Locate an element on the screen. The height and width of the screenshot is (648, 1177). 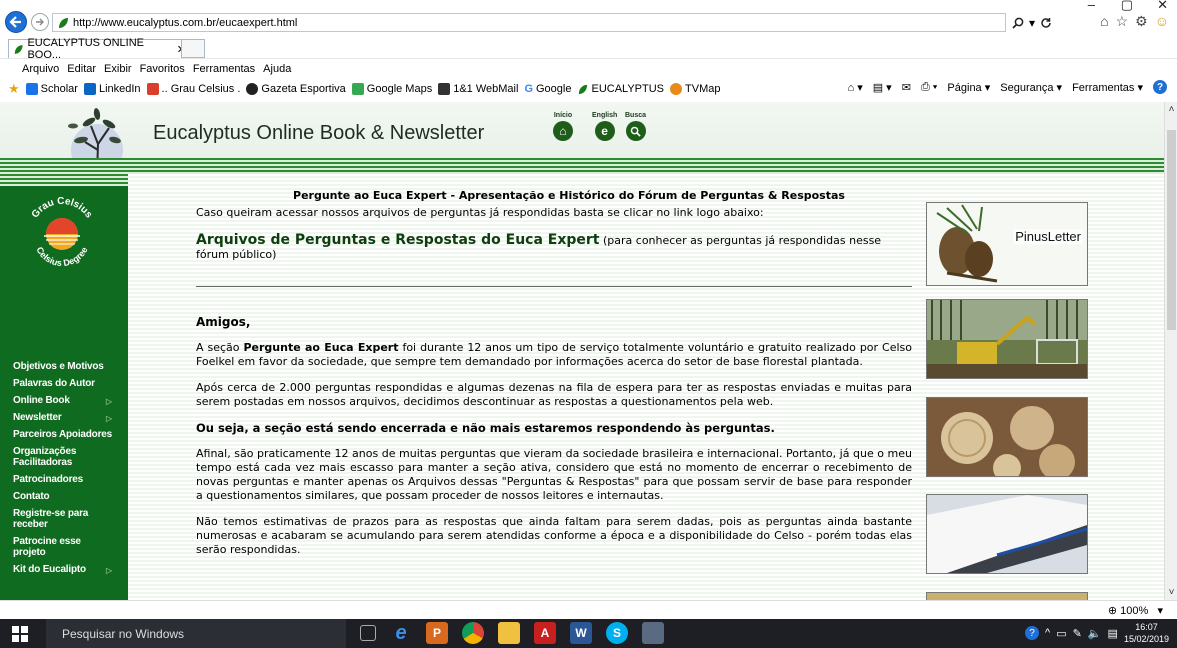
nav-inicio: Início ⌂ is located at coordinates (563, 126).